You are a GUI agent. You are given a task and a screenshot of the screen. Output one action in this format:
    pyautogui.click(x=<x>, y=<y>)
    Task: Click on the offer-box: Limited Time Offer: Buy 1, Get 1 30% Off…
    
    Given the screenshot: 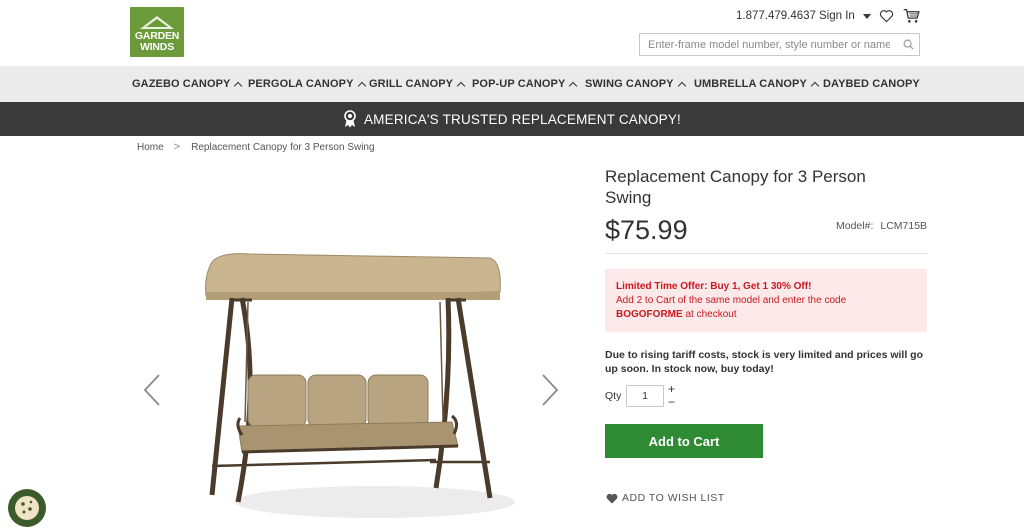 What is the action you would take?
    pyautogui.click(x=766, y=300)
    